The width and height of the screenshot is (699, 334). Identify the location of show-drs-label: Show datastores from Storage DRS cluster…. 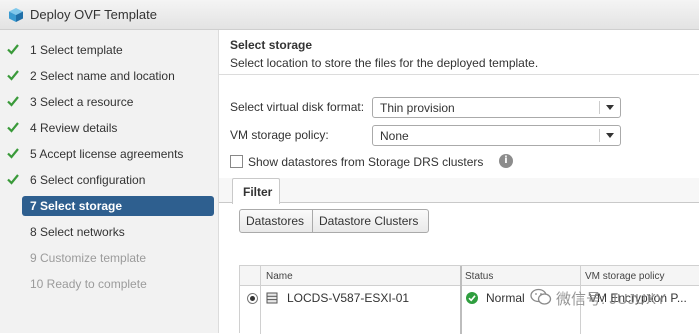
(365, 162).